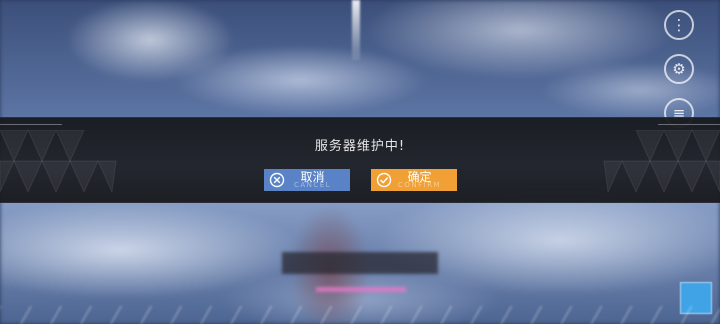  I want to click on confirm-sub-label: CONFIRM, so click(419, 185).